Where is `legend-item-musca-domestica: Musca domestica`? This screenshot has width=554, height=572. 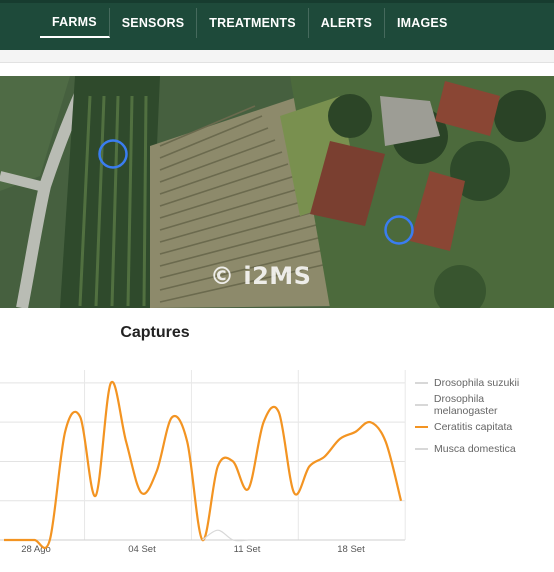 legend-item-musca-domestica: Musca domestica is located at coordinates (482, 449).